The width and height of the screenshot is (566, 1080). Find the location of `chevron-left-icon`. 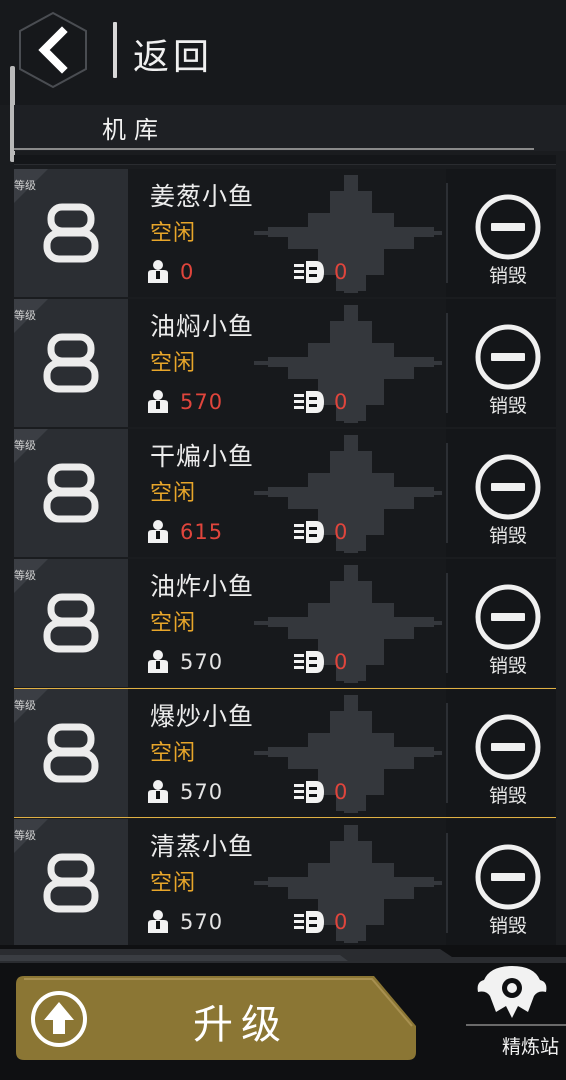

chevron-left-icon is located at coordinates (53, 50).